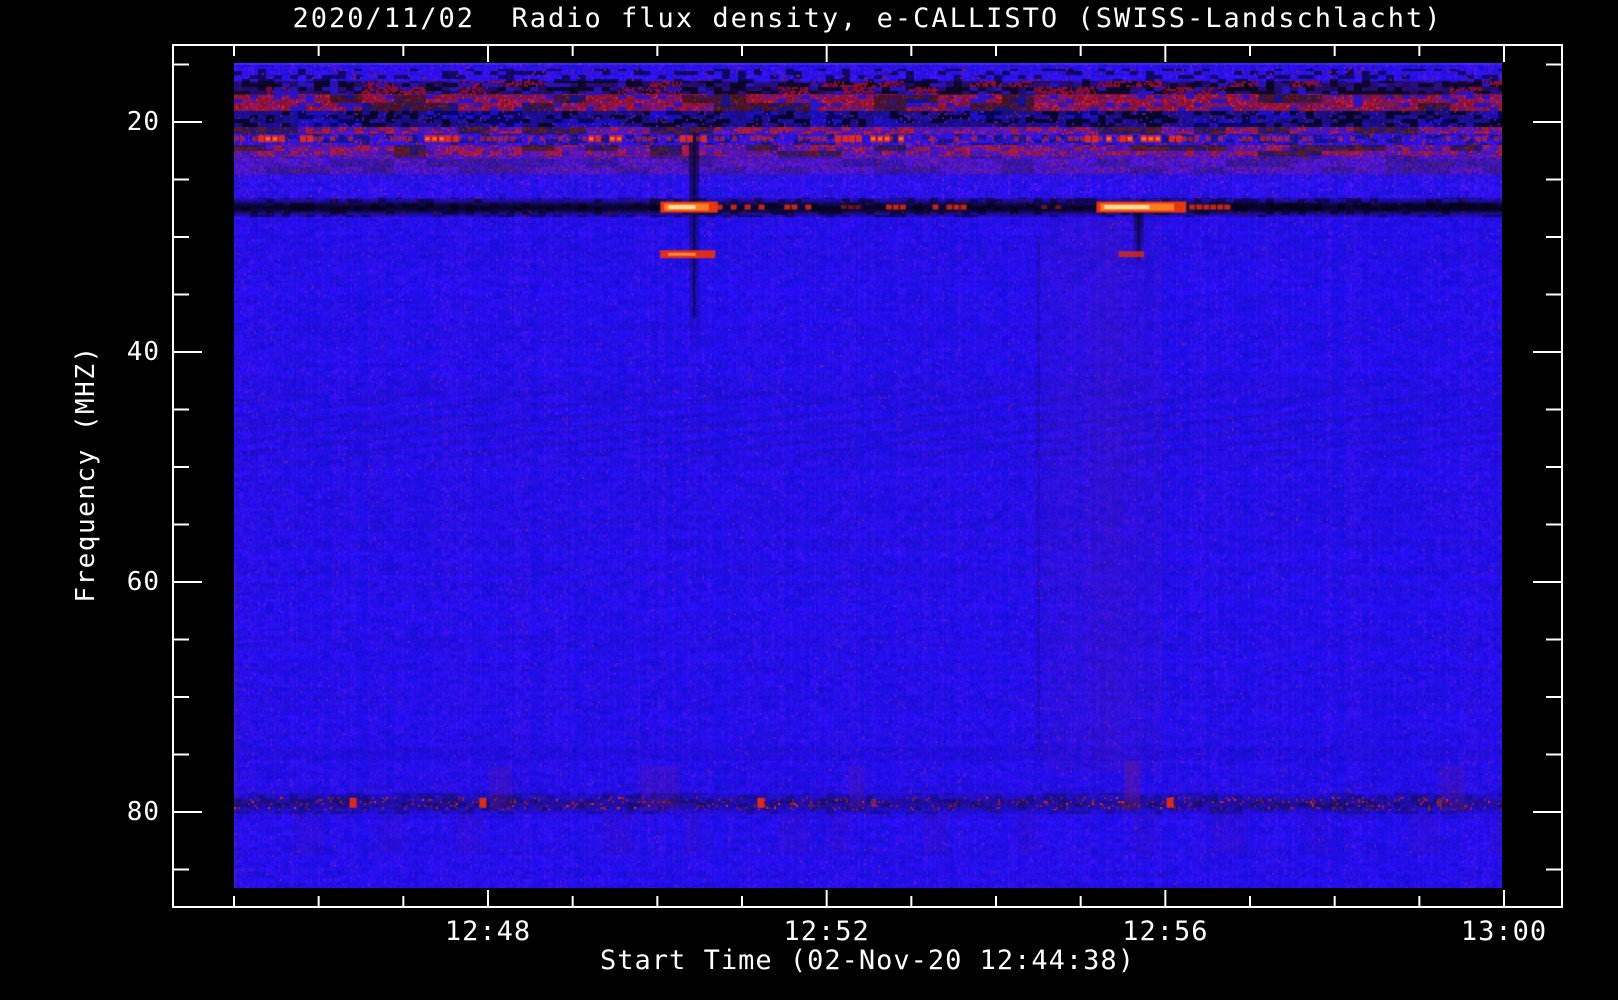 This screenshot has width=1618, height=1000. Describe the element at coordinates (1504, 931) in the screenshot. I see `x-tick-label: 13:00` at that location.